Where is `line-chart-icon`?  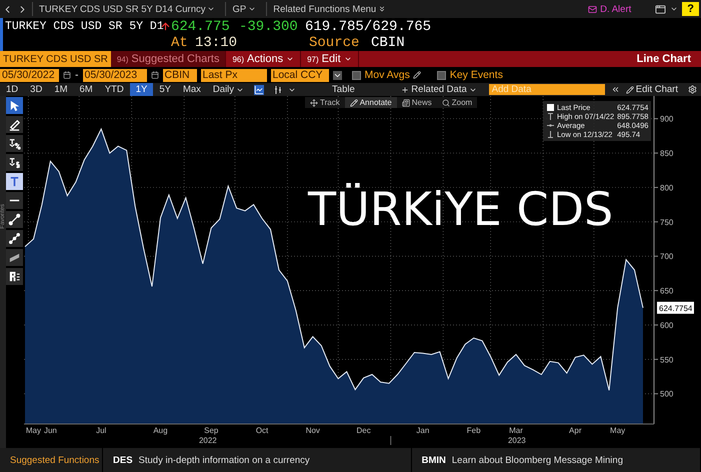
line-chart-icon is located at coordinates (259, 89).